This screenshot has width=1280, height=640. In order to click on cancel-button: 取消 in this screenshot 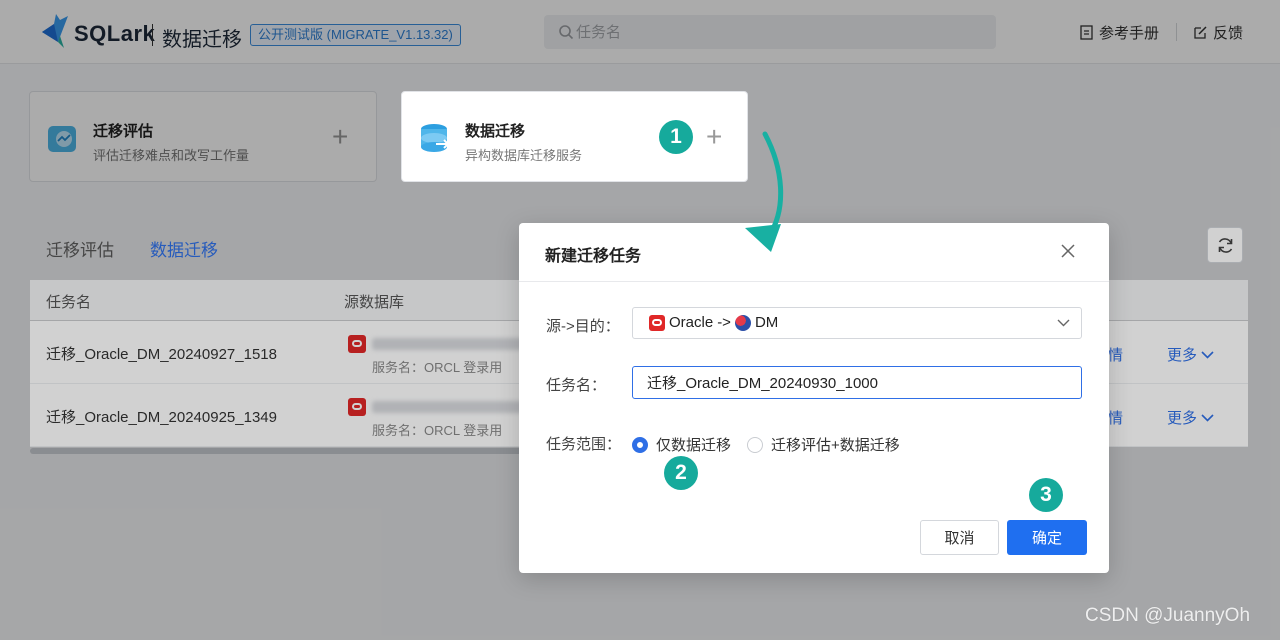, I will do `click(959, 537)`.